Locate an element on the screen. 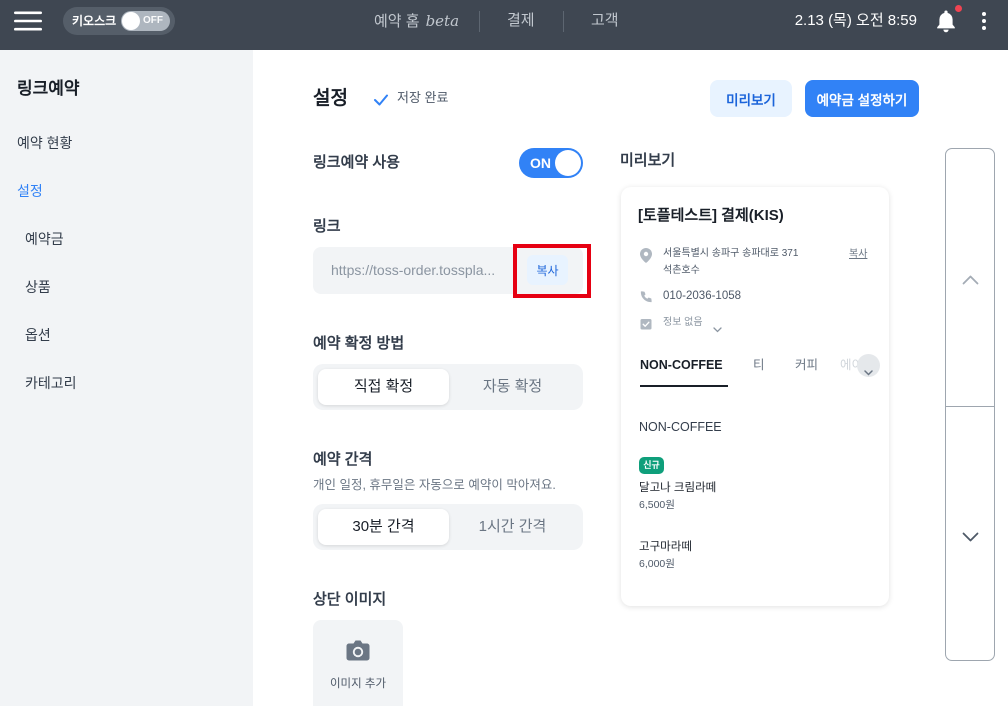 This screenshot has width=1008, height=706. confirm-auto-option: 자동 확정 is located at coordinates (512, 387).